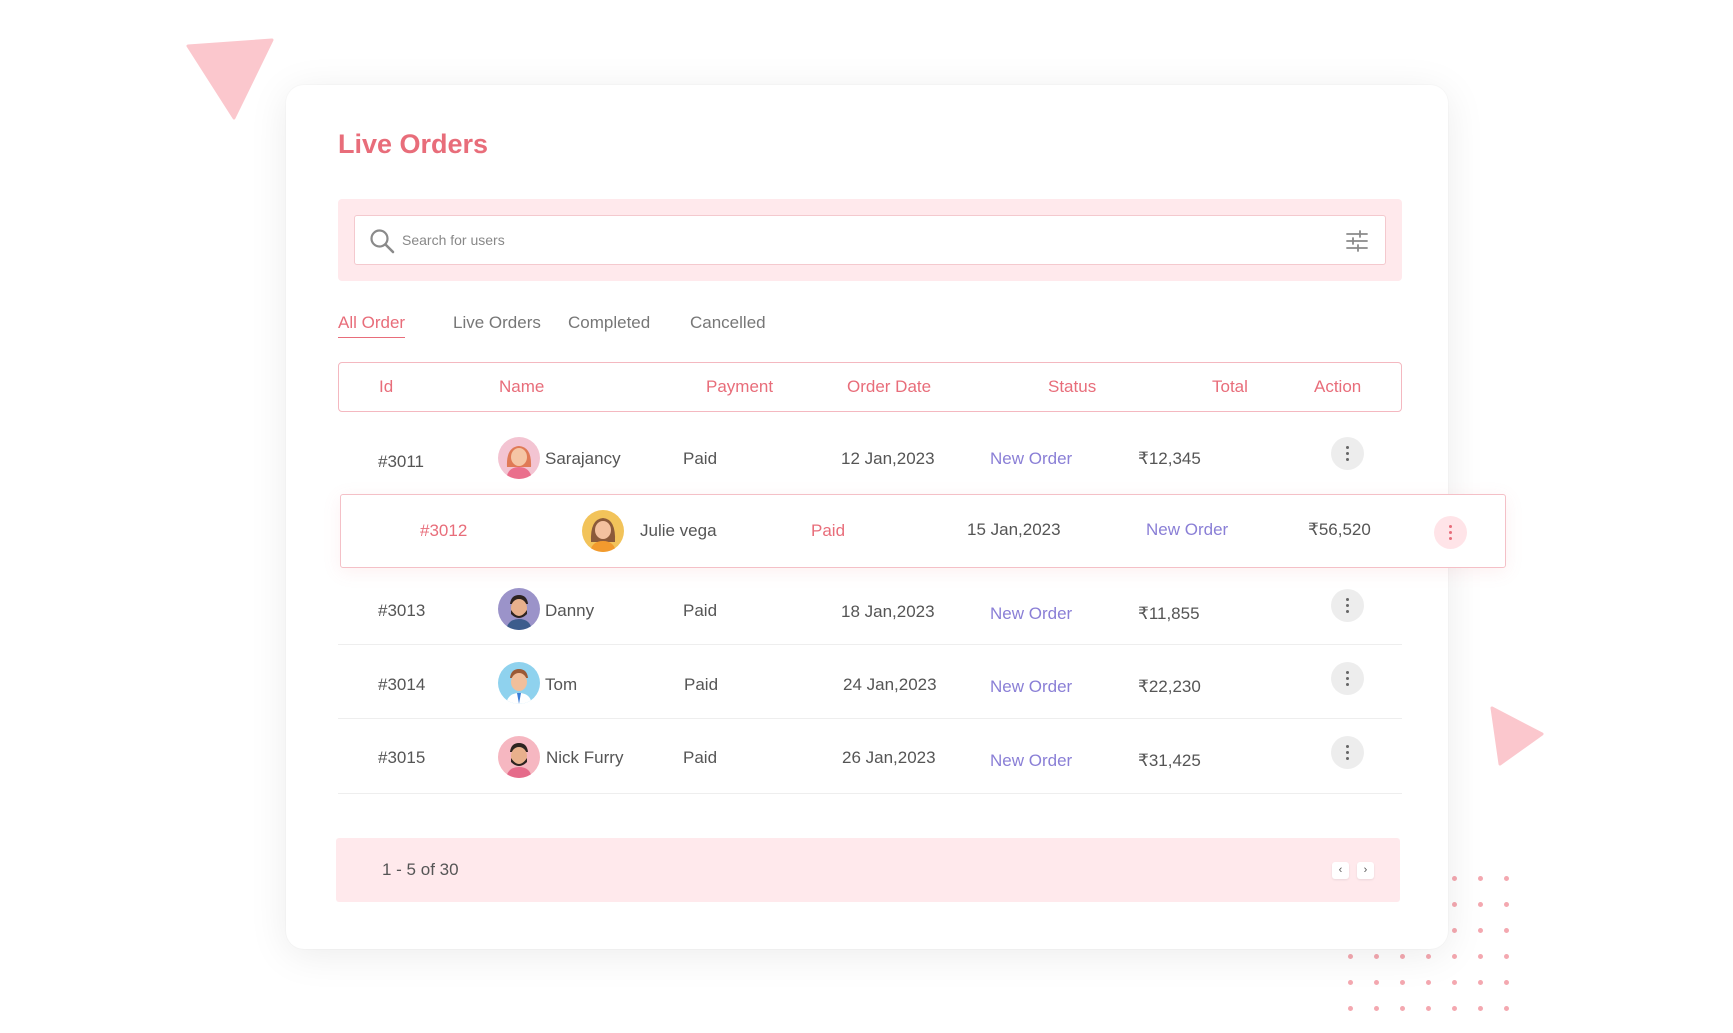 This screenshot has width=1733, height=1033. I want to click on search-bar, so click(870, 240).